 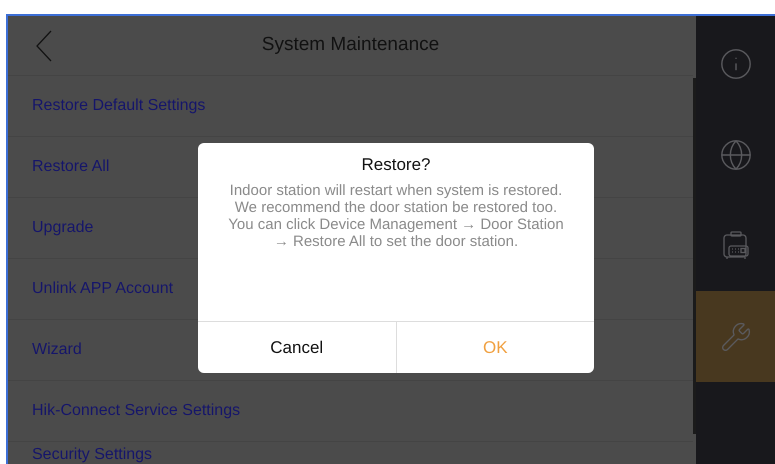 I want to click on cancel-button: Cancel, so click(x=297, y=347).